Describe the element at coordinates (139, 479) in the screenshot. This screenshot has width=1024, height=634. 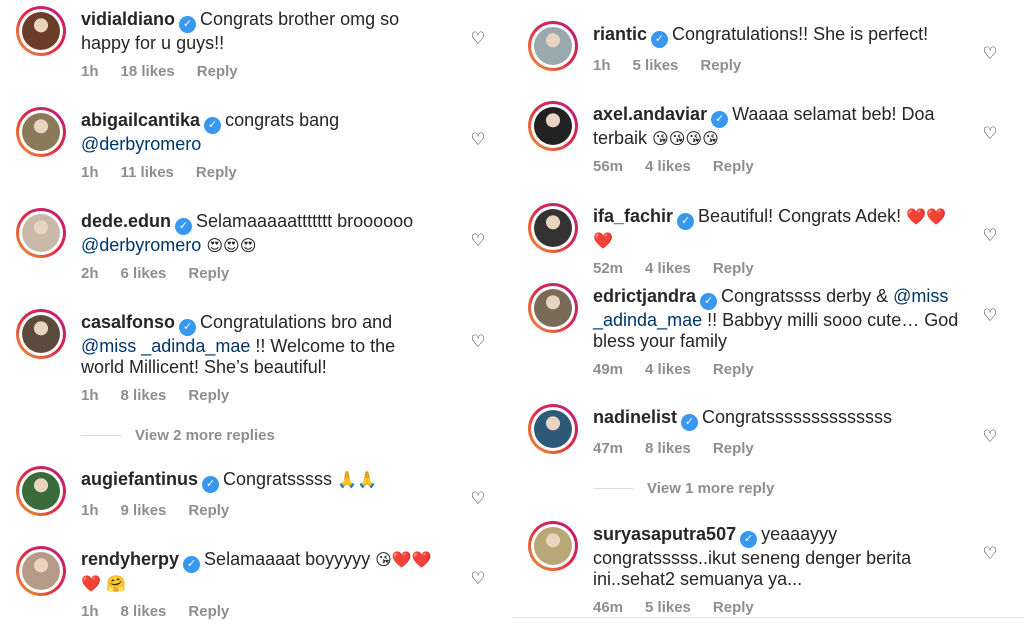
I see `username: augiefantinus` at that location.